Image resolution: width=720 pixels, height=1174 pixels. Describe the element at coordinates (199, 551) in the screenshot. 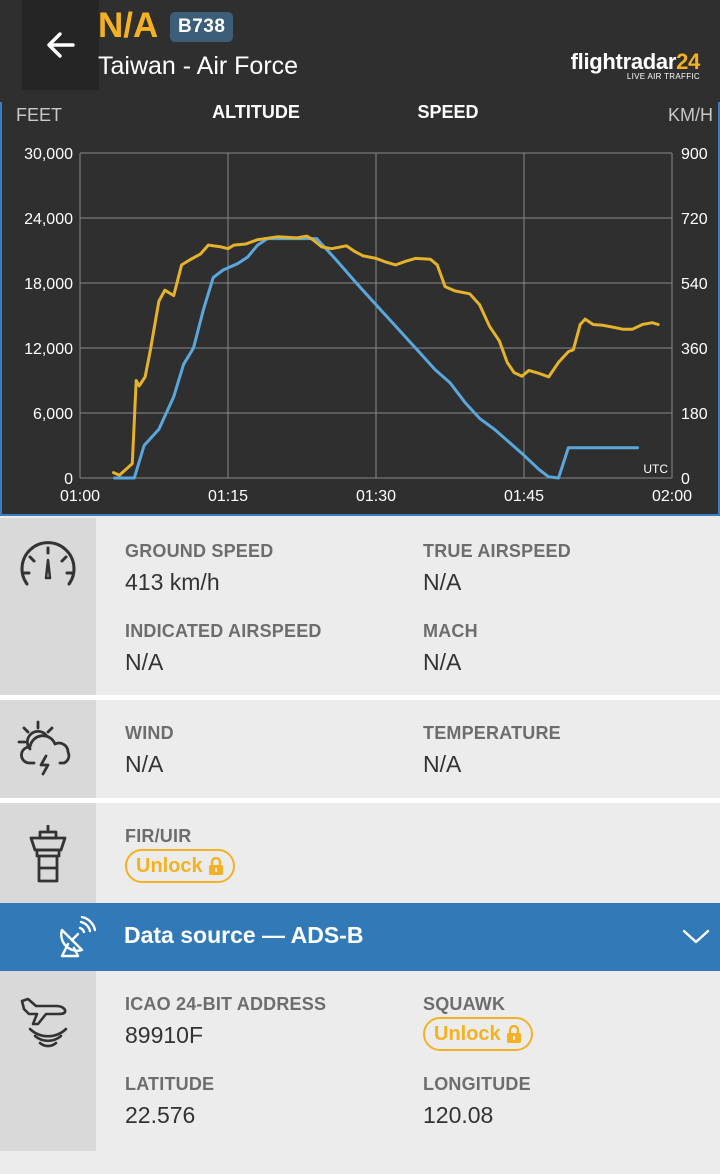

I see `ground-speed-label: GROUND SPEED` at that location.